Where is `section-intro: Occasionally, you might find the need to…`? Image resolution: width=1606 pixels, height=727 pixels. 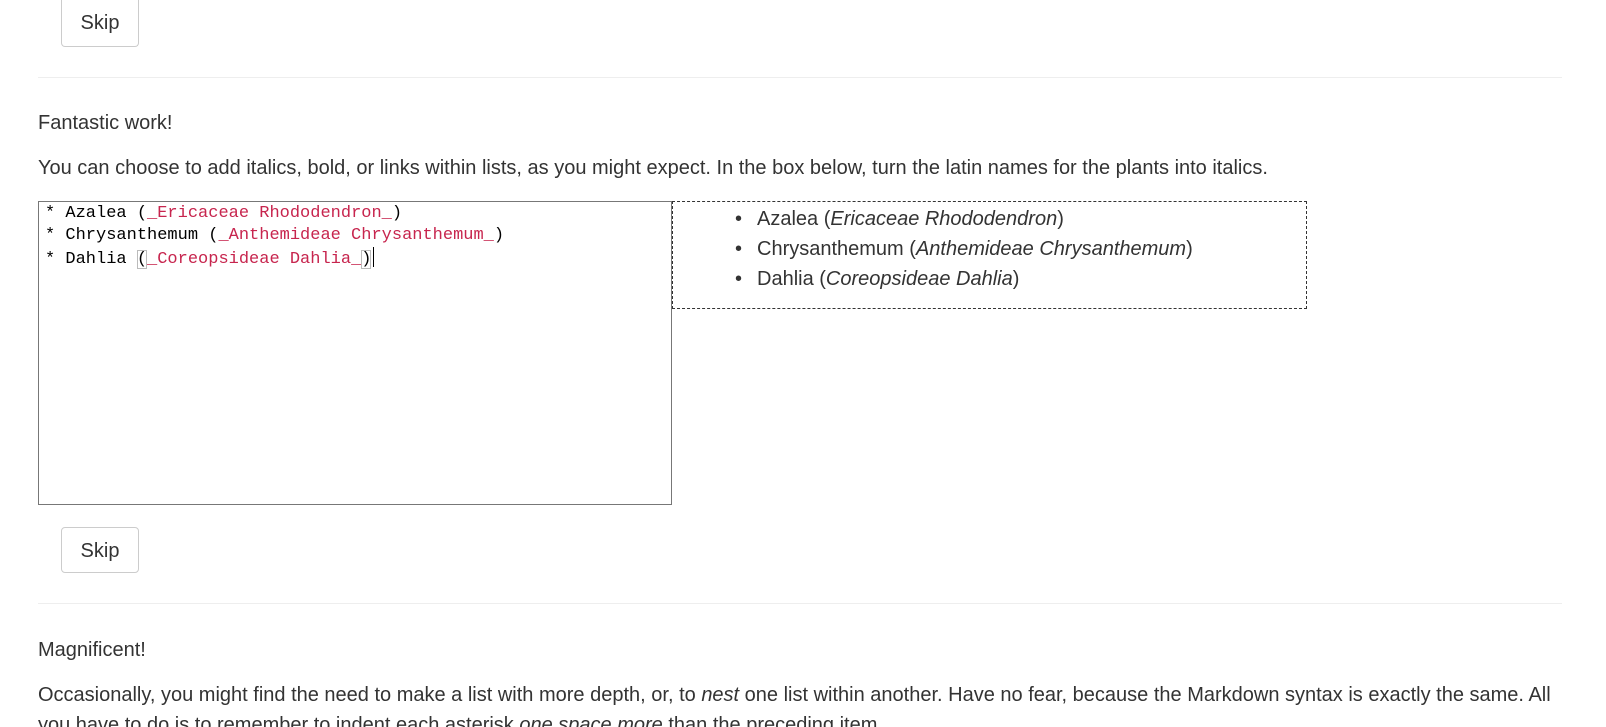 section-intro: Occasionally, you might find the need to… is located at coordinates (794, 705).